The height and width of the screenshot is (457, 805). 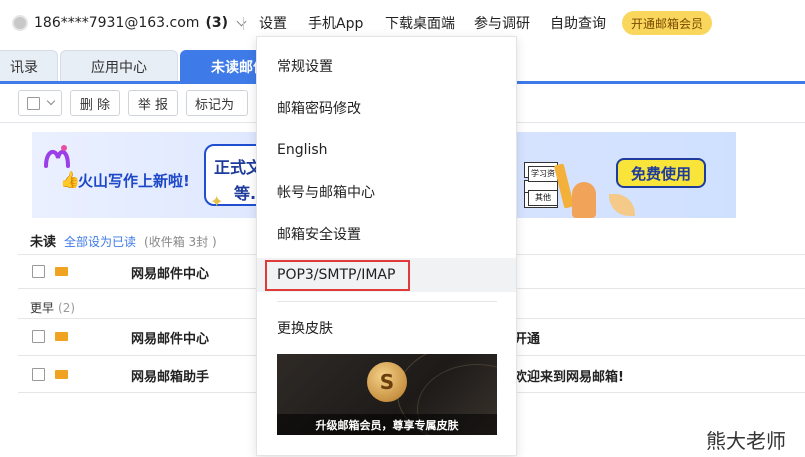 I want to click on mark-as-label: 标记为, so click(x=215, y=105).